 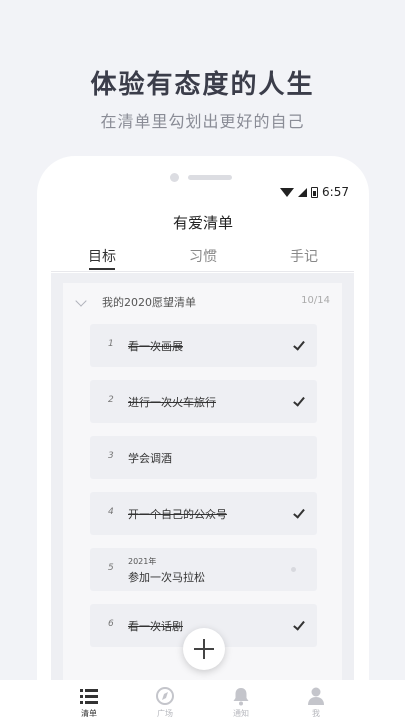 I want to click on group-progress-count: 10/14, so click(x=315, y=300).